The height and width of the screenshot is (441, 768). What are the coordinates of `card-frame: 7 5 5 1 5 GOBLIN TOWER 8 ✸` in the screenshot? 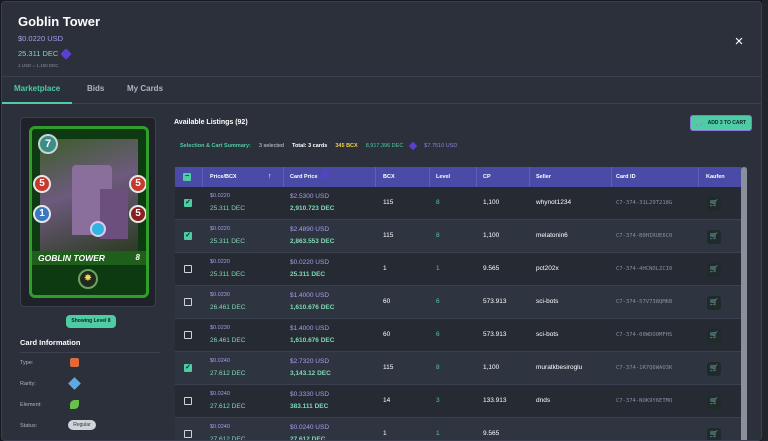 It's located at (88, 212).